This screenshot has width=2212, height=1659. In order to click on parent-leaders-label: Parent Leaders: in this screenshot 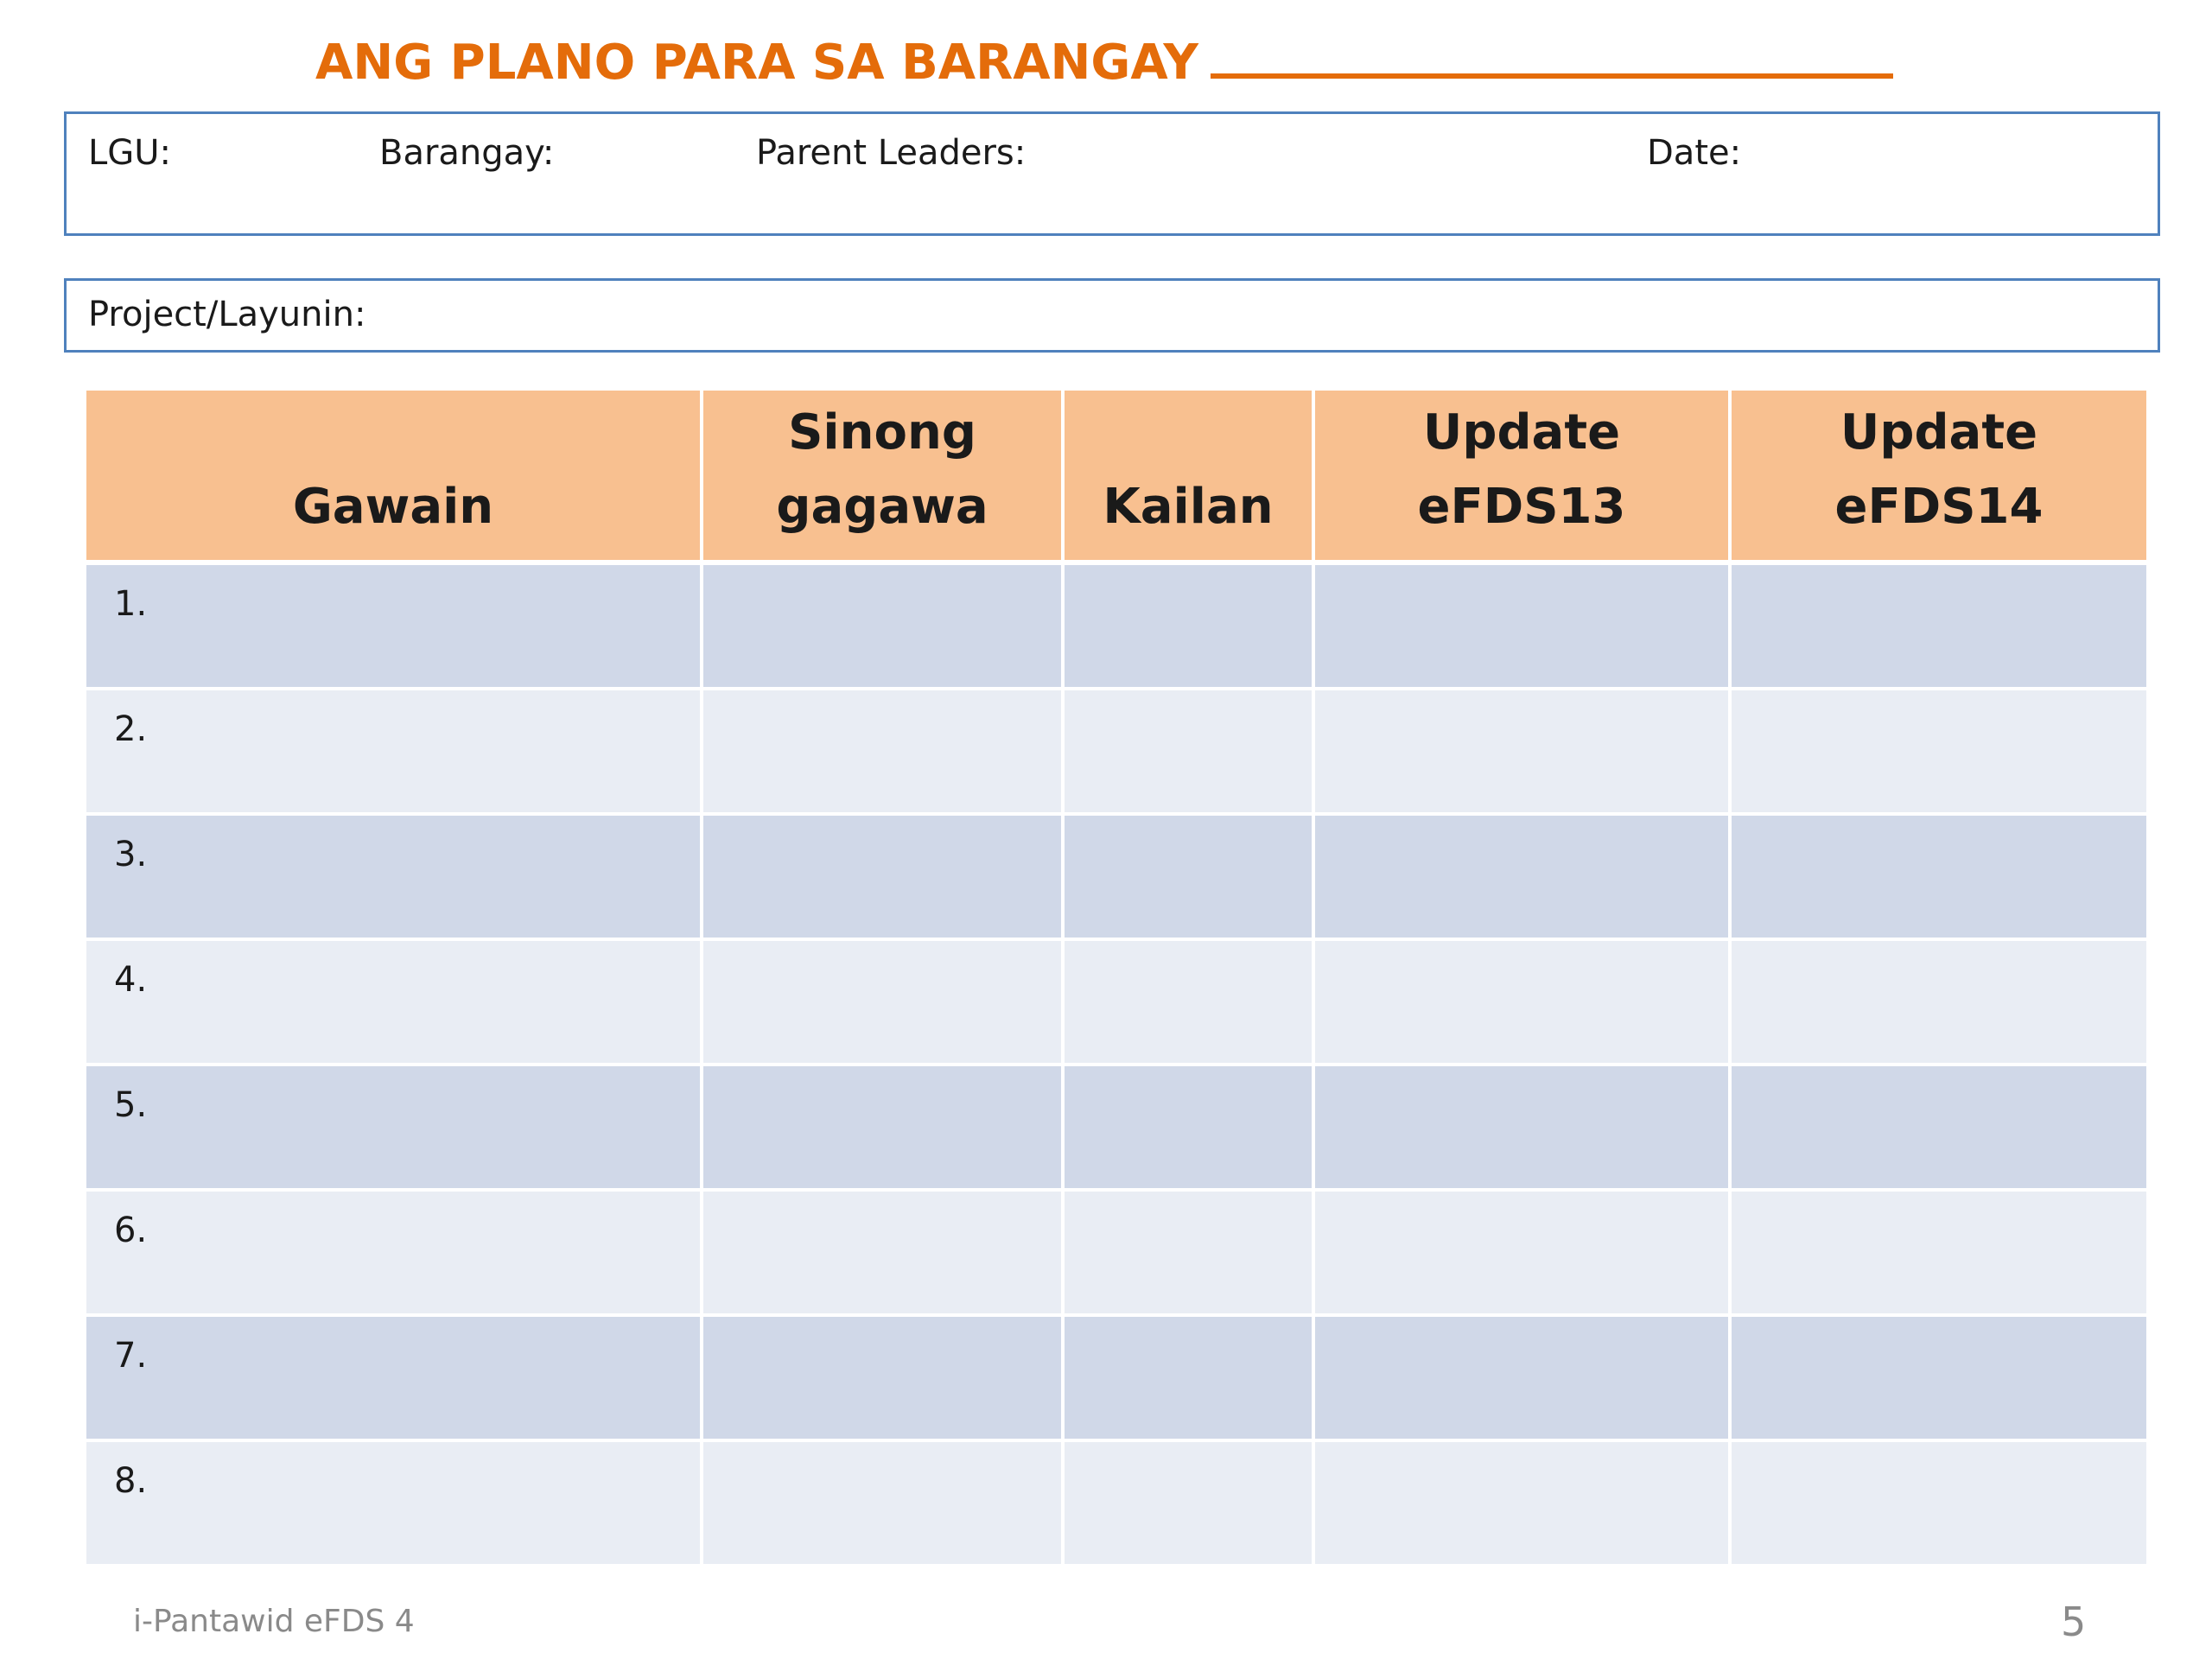, I will do `click(891, 153)`.